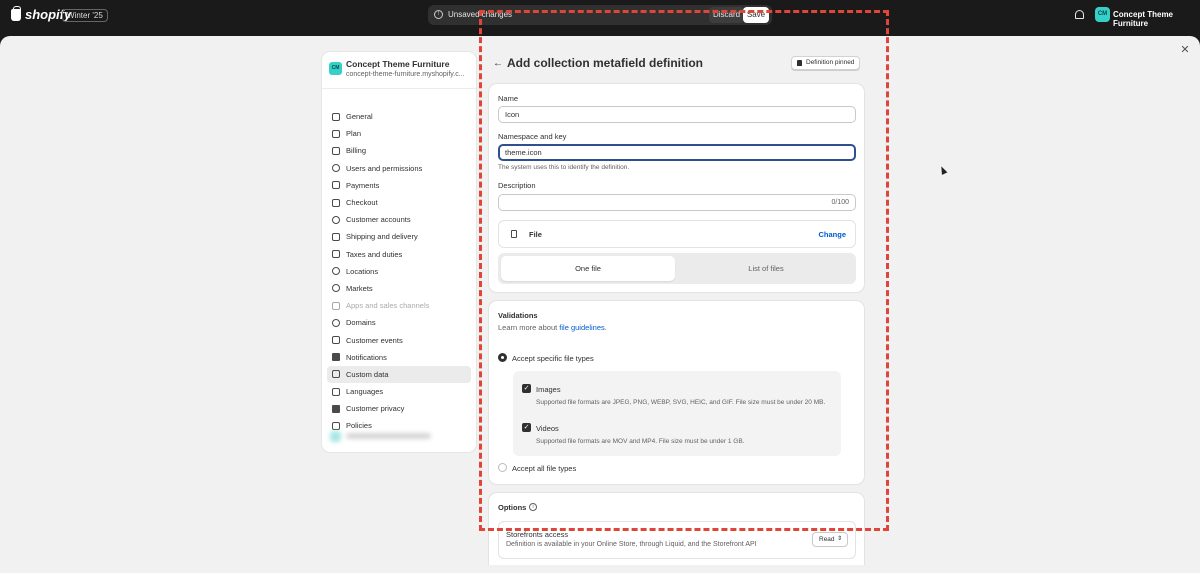 Image resolution: width=1200 pixels, height=573 pixels. Describe the element at coordinates (16, 13) in the screenshot. I see `shopify-bag-icon` at that location.